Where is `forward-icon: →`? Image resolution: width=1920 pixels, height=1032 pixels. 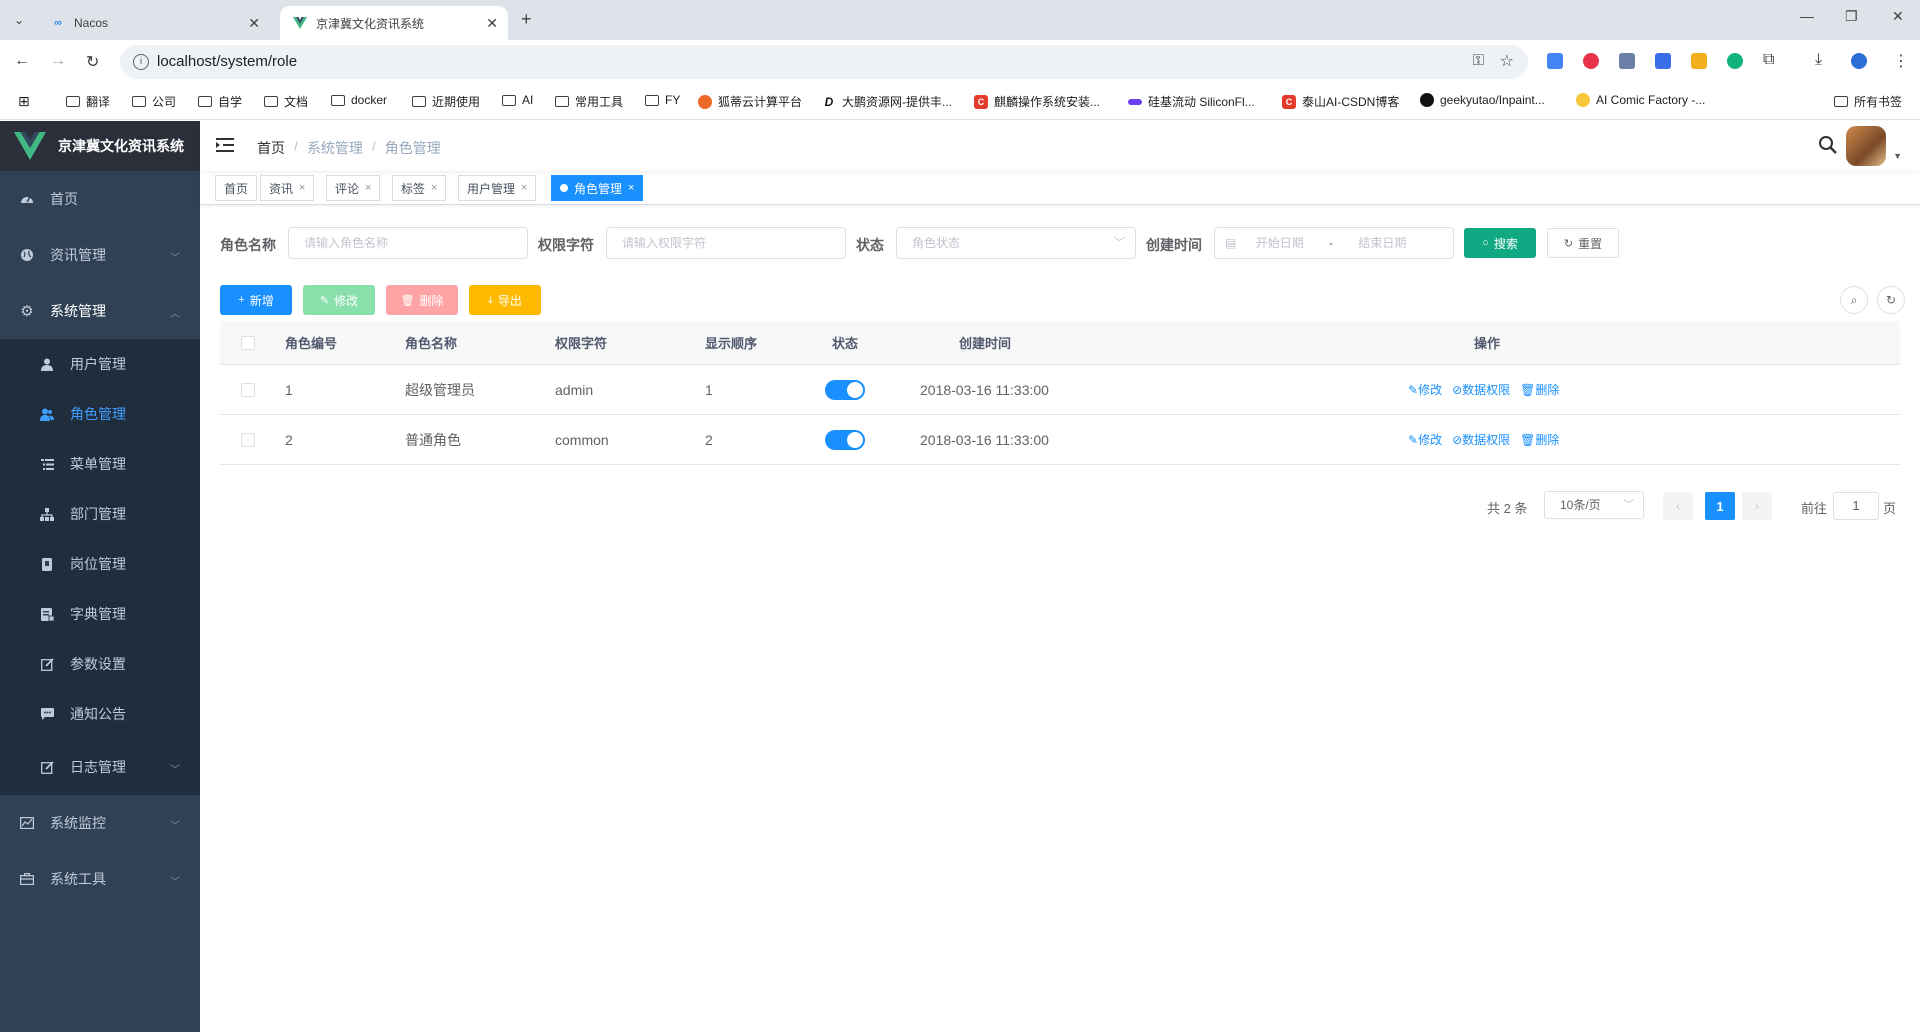 forward-icon: → is located at coordinates (58, 61).